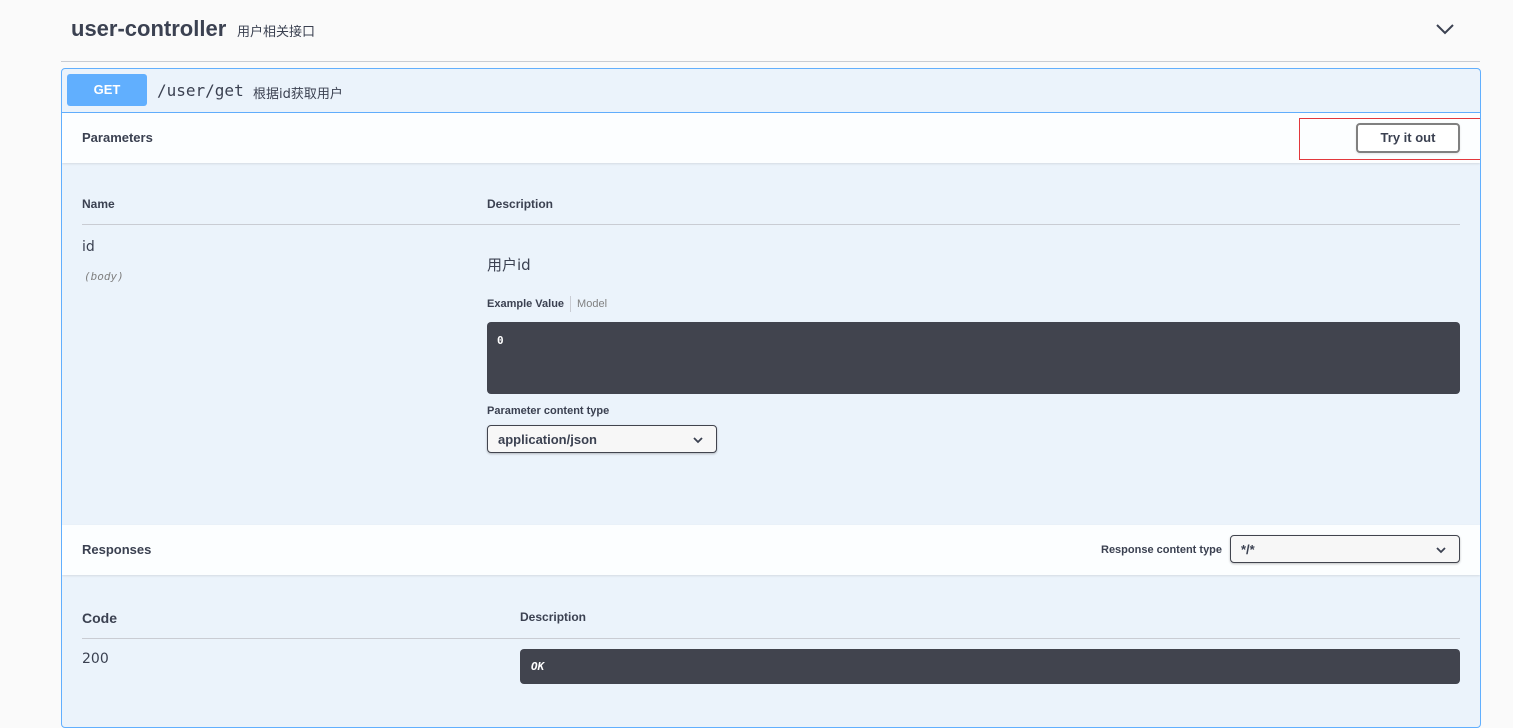 The height and width of the screenshot is (728, 1513). What do you see at coordinates (117, 549) in the screenshot?
I see `responses-title: Responses` at bounding box center [117, 549].